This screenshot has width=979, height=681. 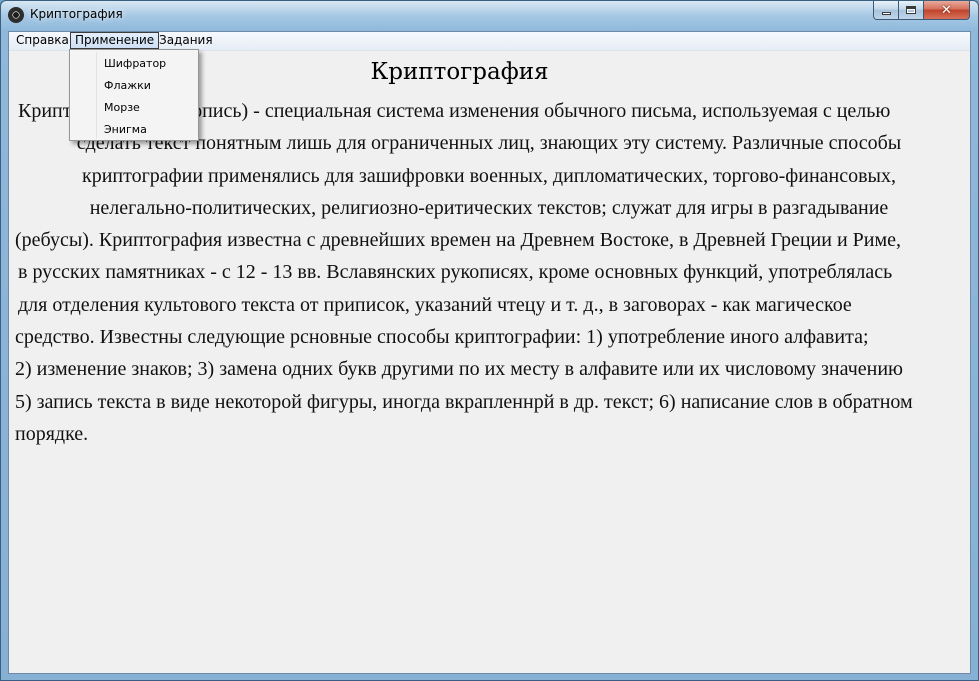 I want to click on close-button: ✕, so click(x=947, y=10).